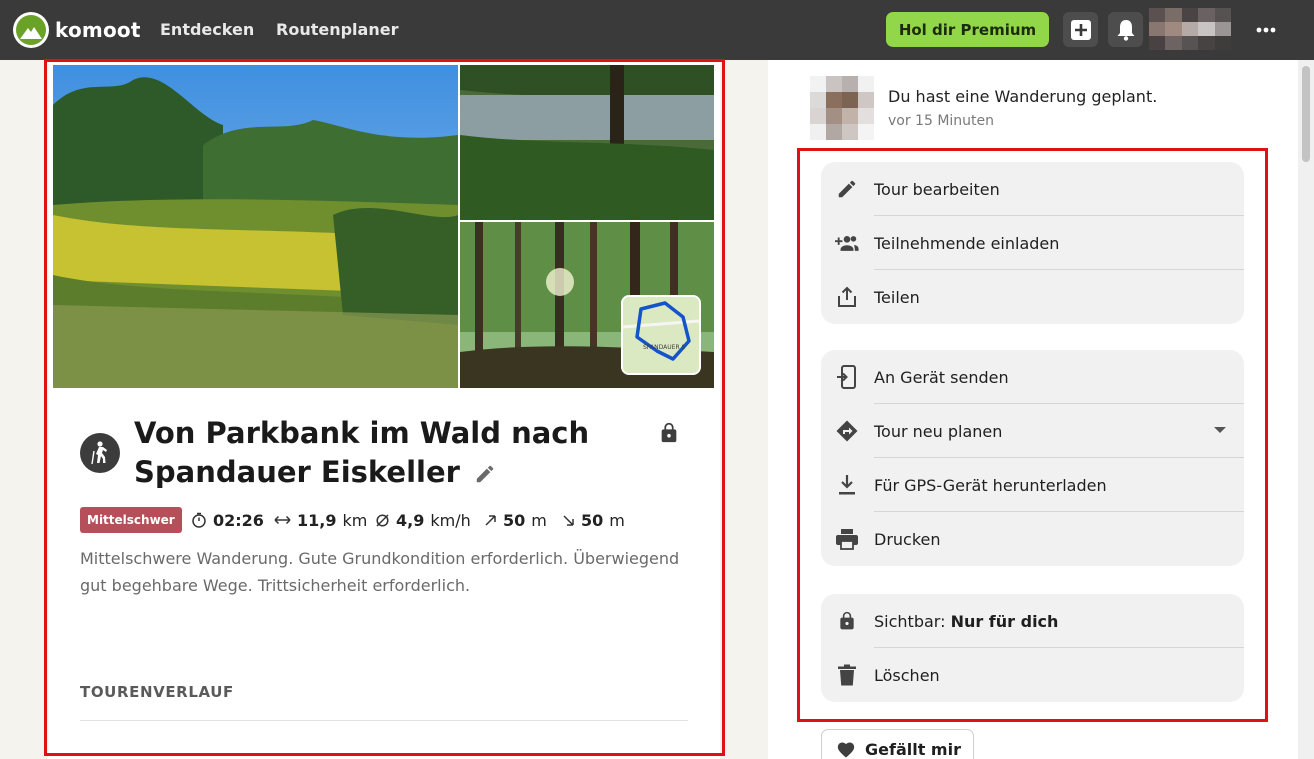 The width and height of the screenshot is (1314, 759). Describe the element at coordinates (1220, 430) in the screenshot. I see `chevron-down-icon` at that location.